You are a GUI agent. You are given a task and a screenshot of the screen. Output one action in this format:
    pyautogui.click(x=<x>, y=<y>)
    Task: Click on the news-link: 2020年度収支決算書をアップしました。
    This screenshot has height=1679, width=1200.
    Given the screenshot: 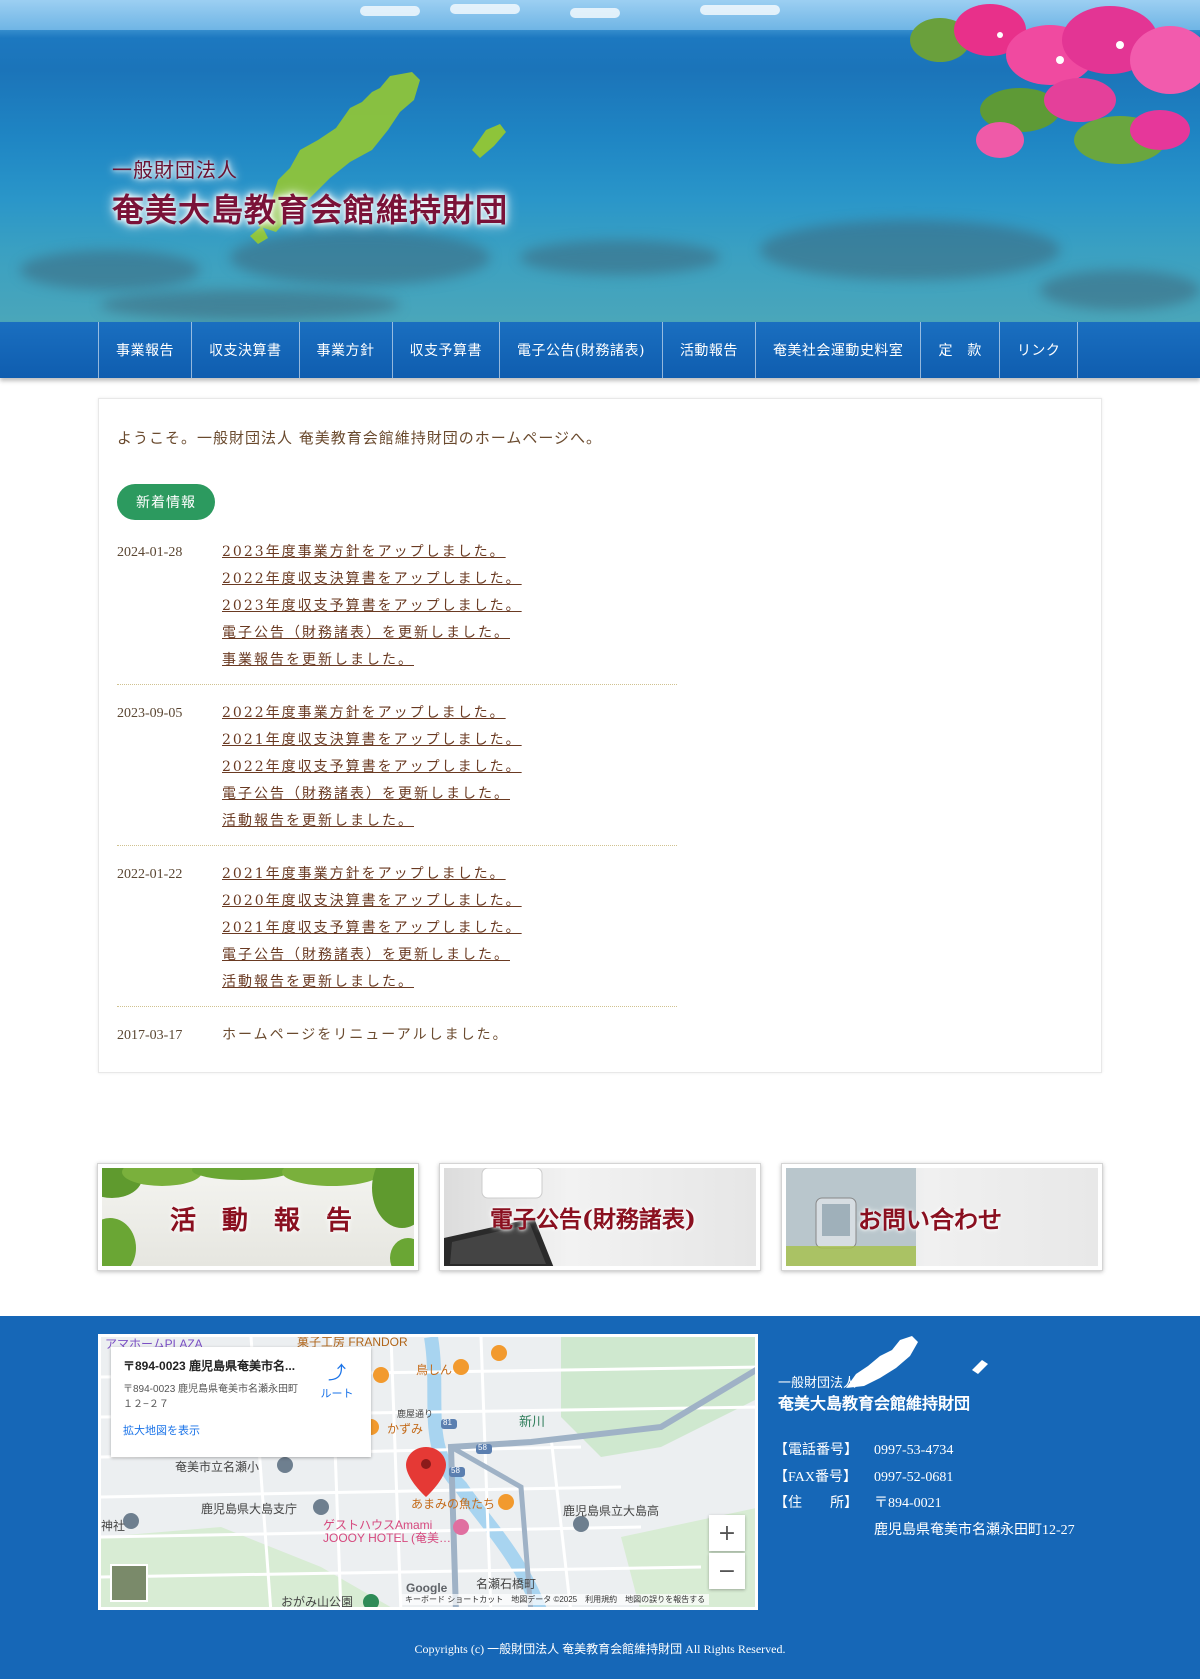 What is the action you would take?
    pyautogui.click(x=449, y=901)
    